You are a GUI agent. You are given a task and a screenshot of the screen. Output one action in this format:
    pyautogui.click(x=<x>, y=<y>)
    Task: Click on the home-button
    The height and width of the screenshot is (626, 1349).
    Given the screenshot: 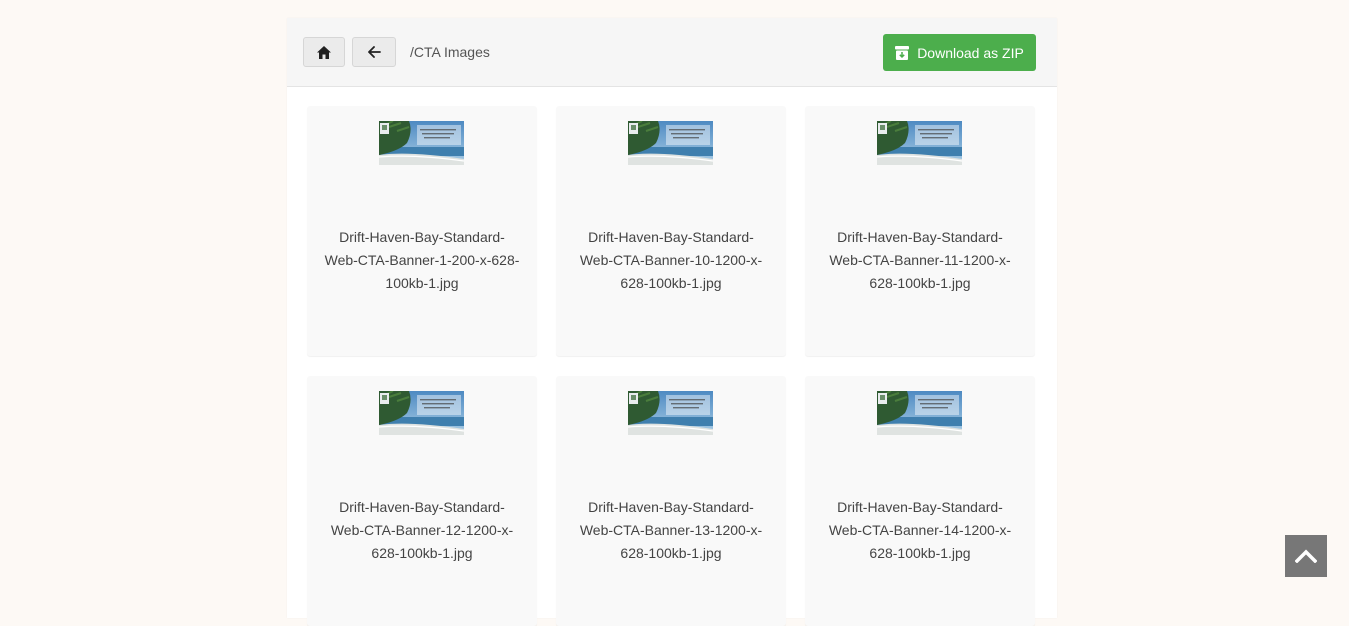 What is the action you would take?
    pyautogui.click(x=324, y=52)
    